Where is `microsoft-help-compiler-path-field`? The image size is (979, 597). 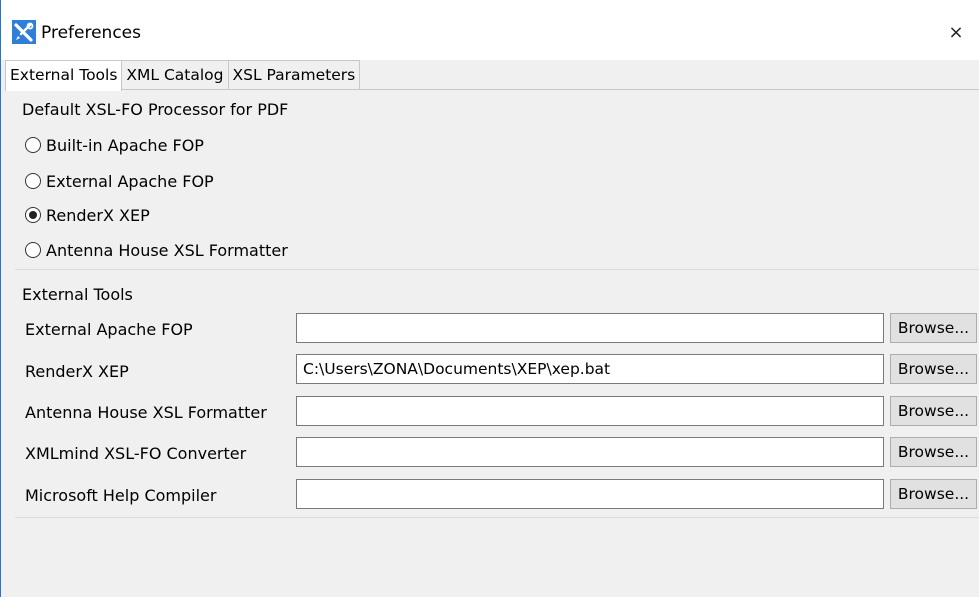
microsoft-help-compiler-path-field is located at coordinates (590, 494).